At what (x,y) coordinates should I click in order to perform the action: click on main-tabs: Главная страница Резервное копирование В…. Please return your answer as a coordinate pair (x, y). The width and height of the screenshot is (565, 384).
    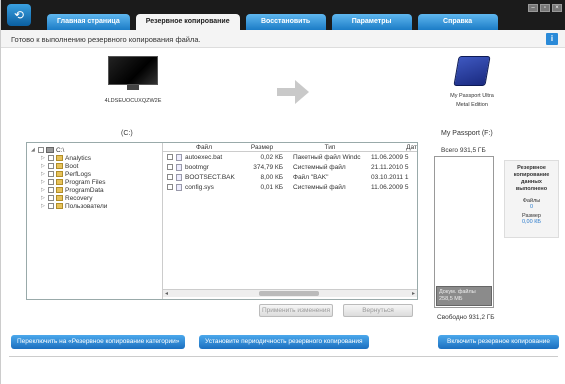
    Looking at the image, I should click on (272, 22).